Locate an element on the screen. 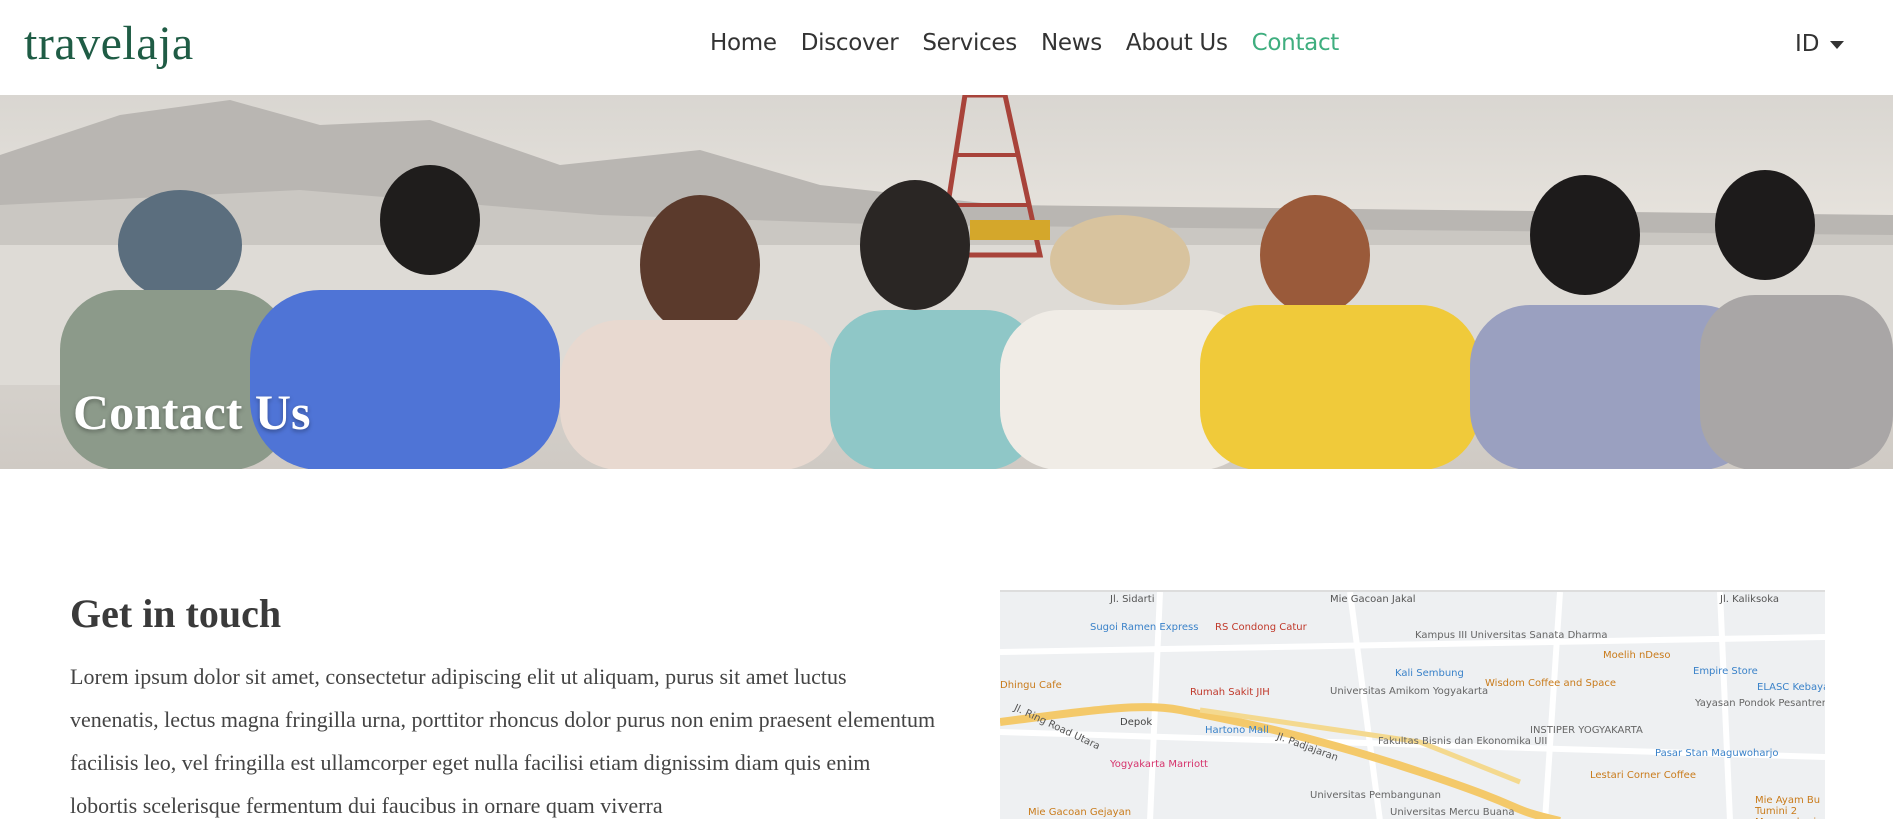 The width and height of the screenshot is (1893, 819). nav-services: Services is located at coordinates (969, 43).